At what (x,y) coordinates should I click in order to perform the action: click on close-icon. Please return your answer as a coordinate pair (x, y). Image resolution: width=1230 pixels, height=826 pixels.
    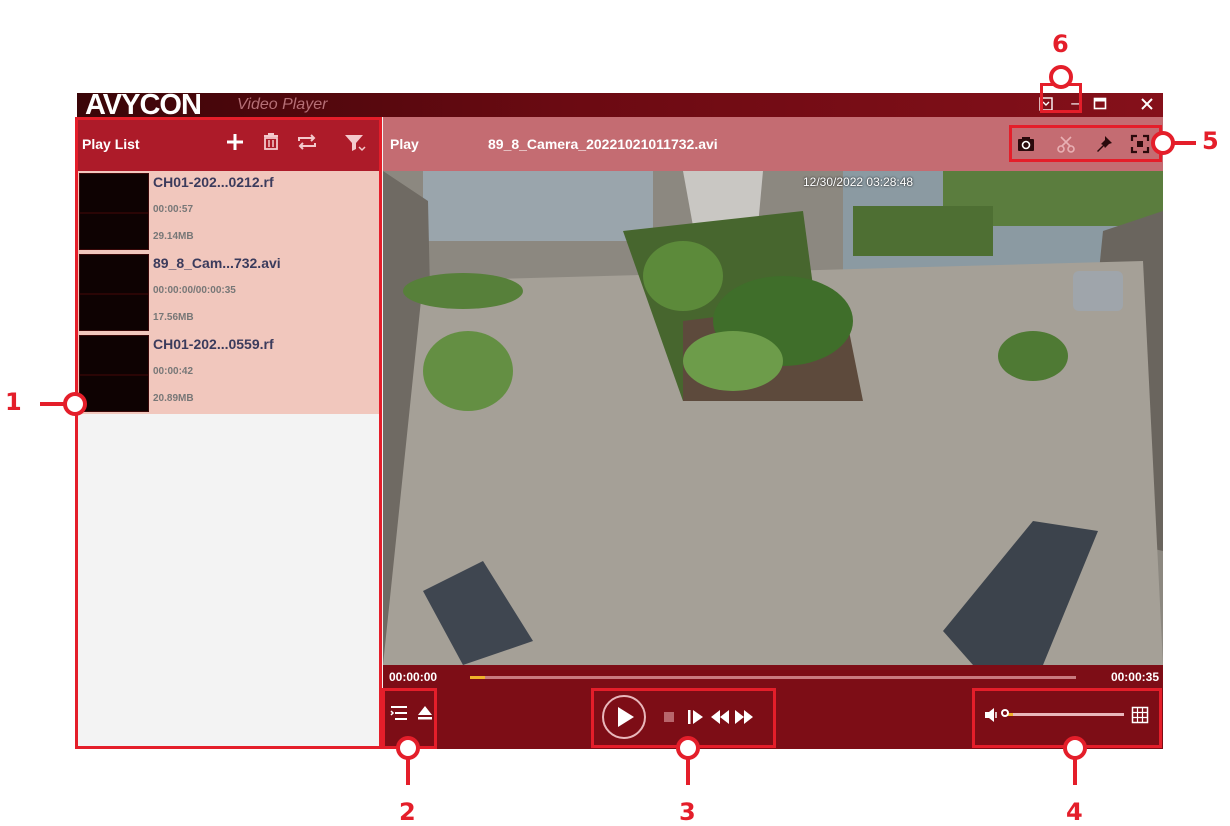
    Looking at the image, I should click on (1147, 104).